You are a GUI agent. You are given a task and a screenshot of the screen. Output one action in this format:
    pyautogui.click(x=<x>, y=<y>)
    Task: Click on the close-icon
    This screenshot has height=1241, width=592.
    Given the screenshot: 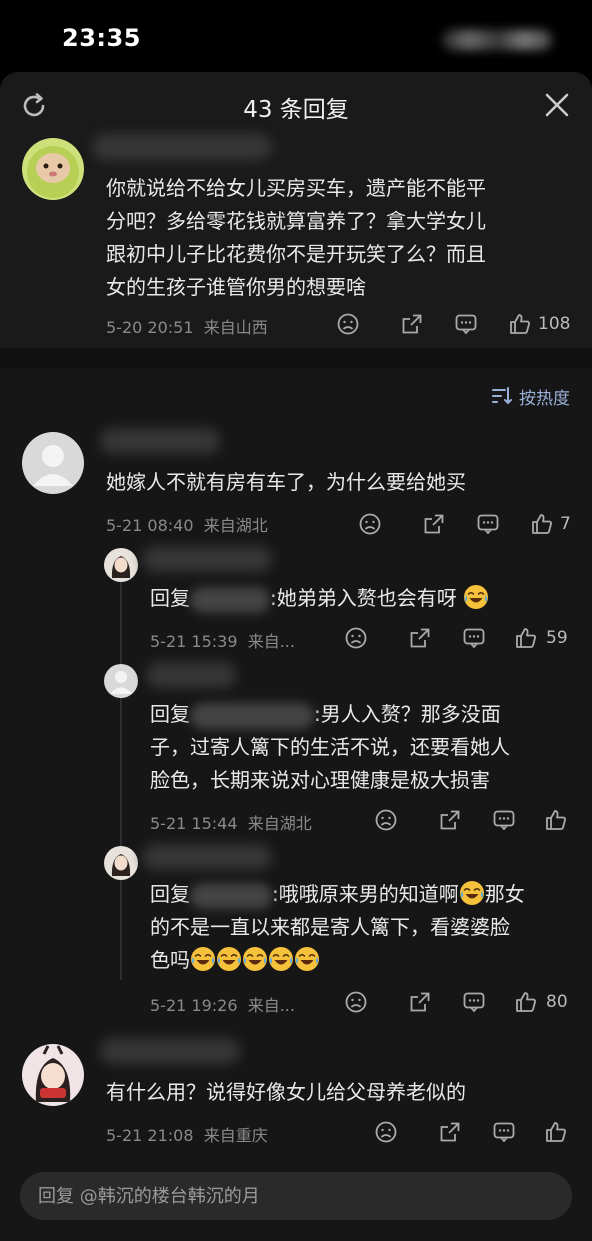 What is the action you would take?
    pyautogui.click(x=557, y=105)
    